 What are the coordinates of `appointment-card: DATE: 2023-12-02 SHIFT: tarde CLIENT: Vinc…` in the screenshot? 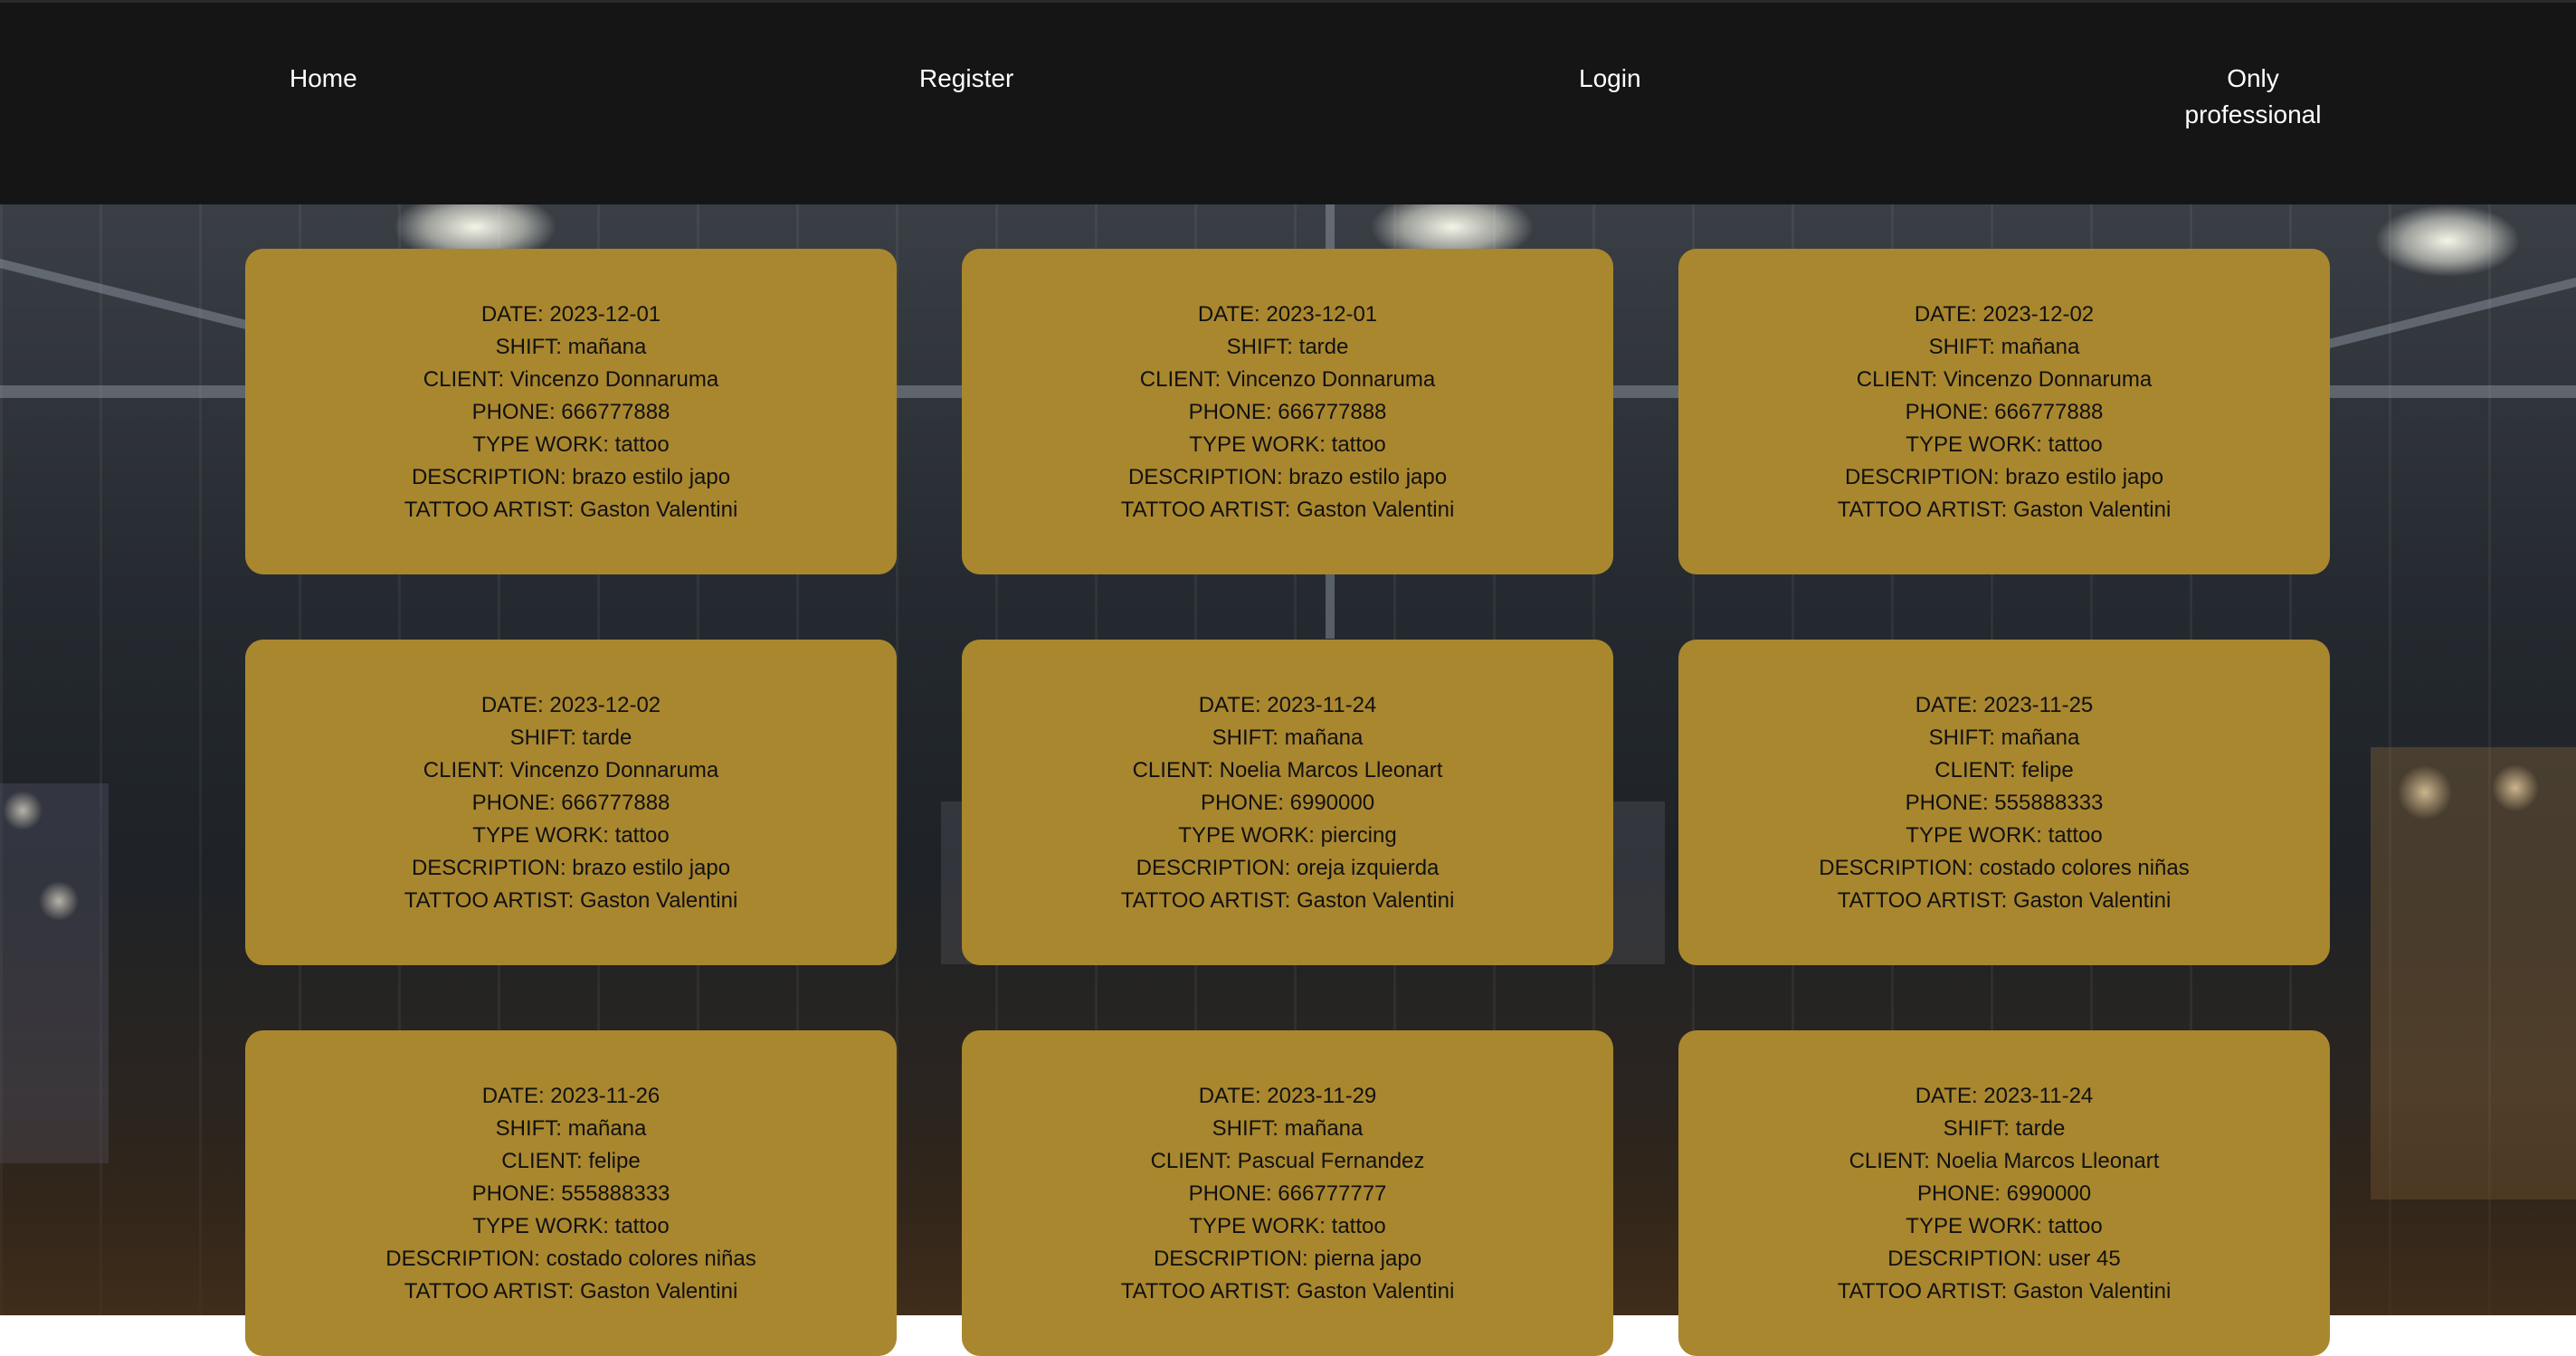 It's located at (571, 802).